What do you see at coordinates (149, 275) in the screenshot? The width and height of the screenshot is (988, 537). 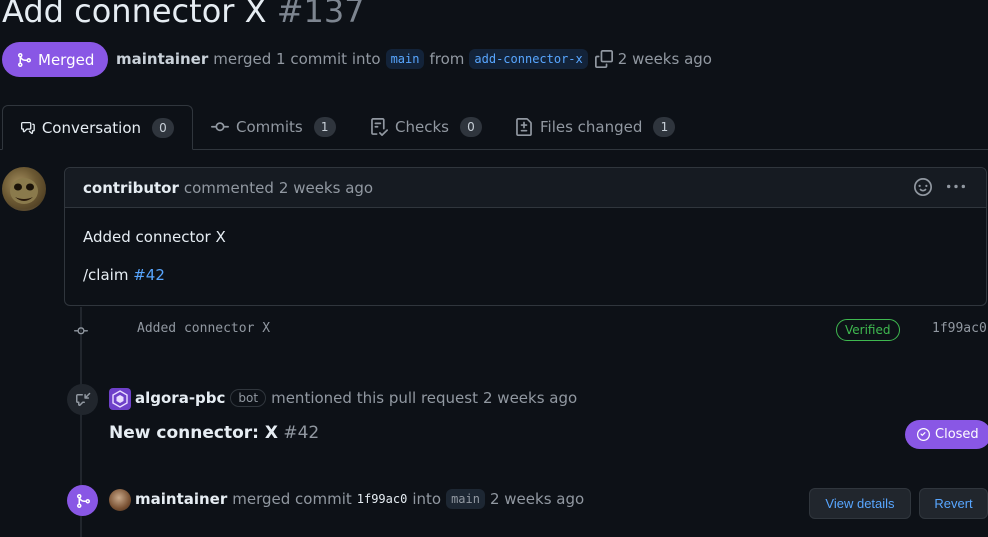 I see `issue-link: #42` at bounding box center [149, 275].